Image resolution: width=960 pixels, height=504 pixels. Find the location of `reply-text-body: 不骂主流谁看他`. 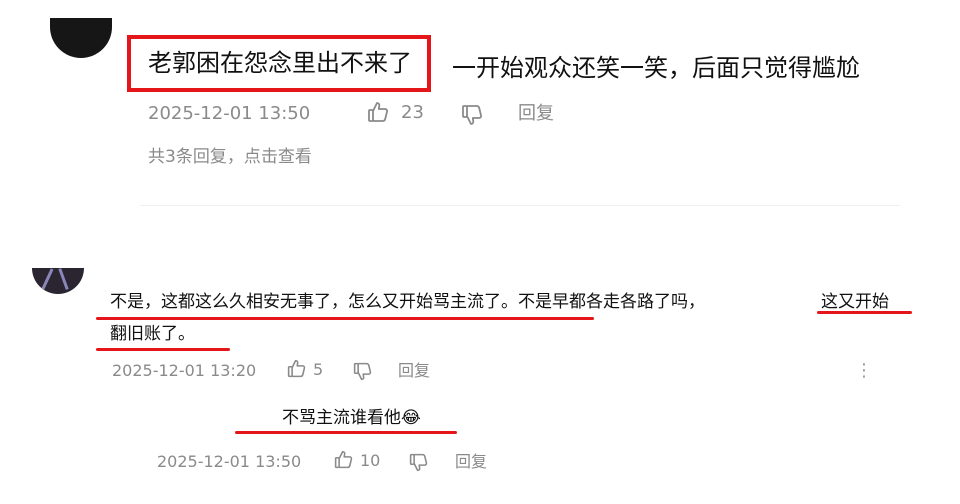

reply-text-body: 不骂主流谁看他 is located at coordinates (341, 418).